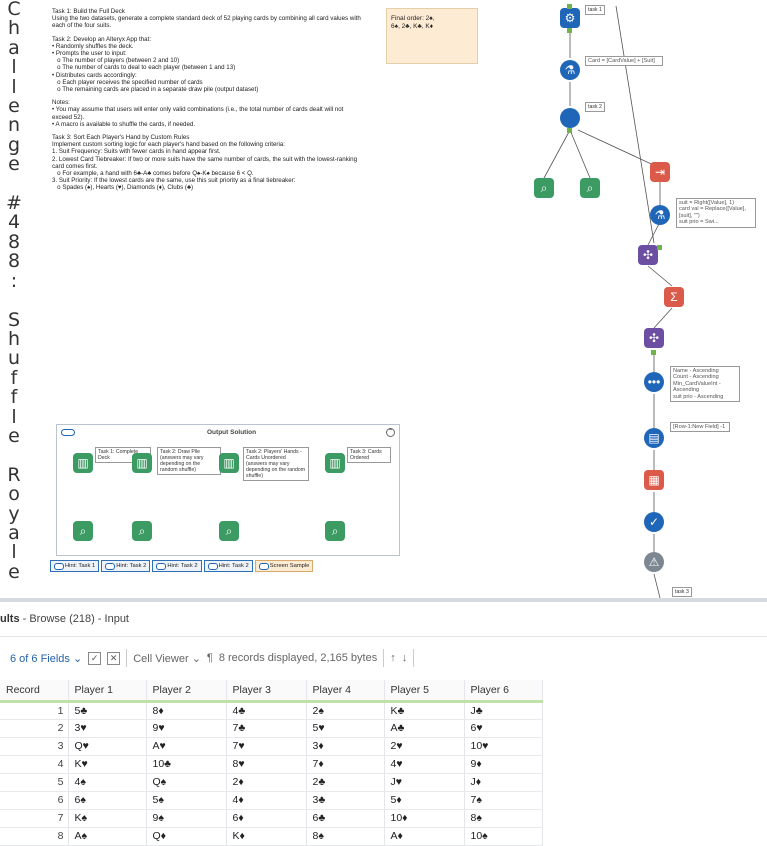 The image size is (767, 846). What do you see at coordinates (186, 710) in the screenshot?
I see `table-cell: 8♦` at bounding box center [186, 710].